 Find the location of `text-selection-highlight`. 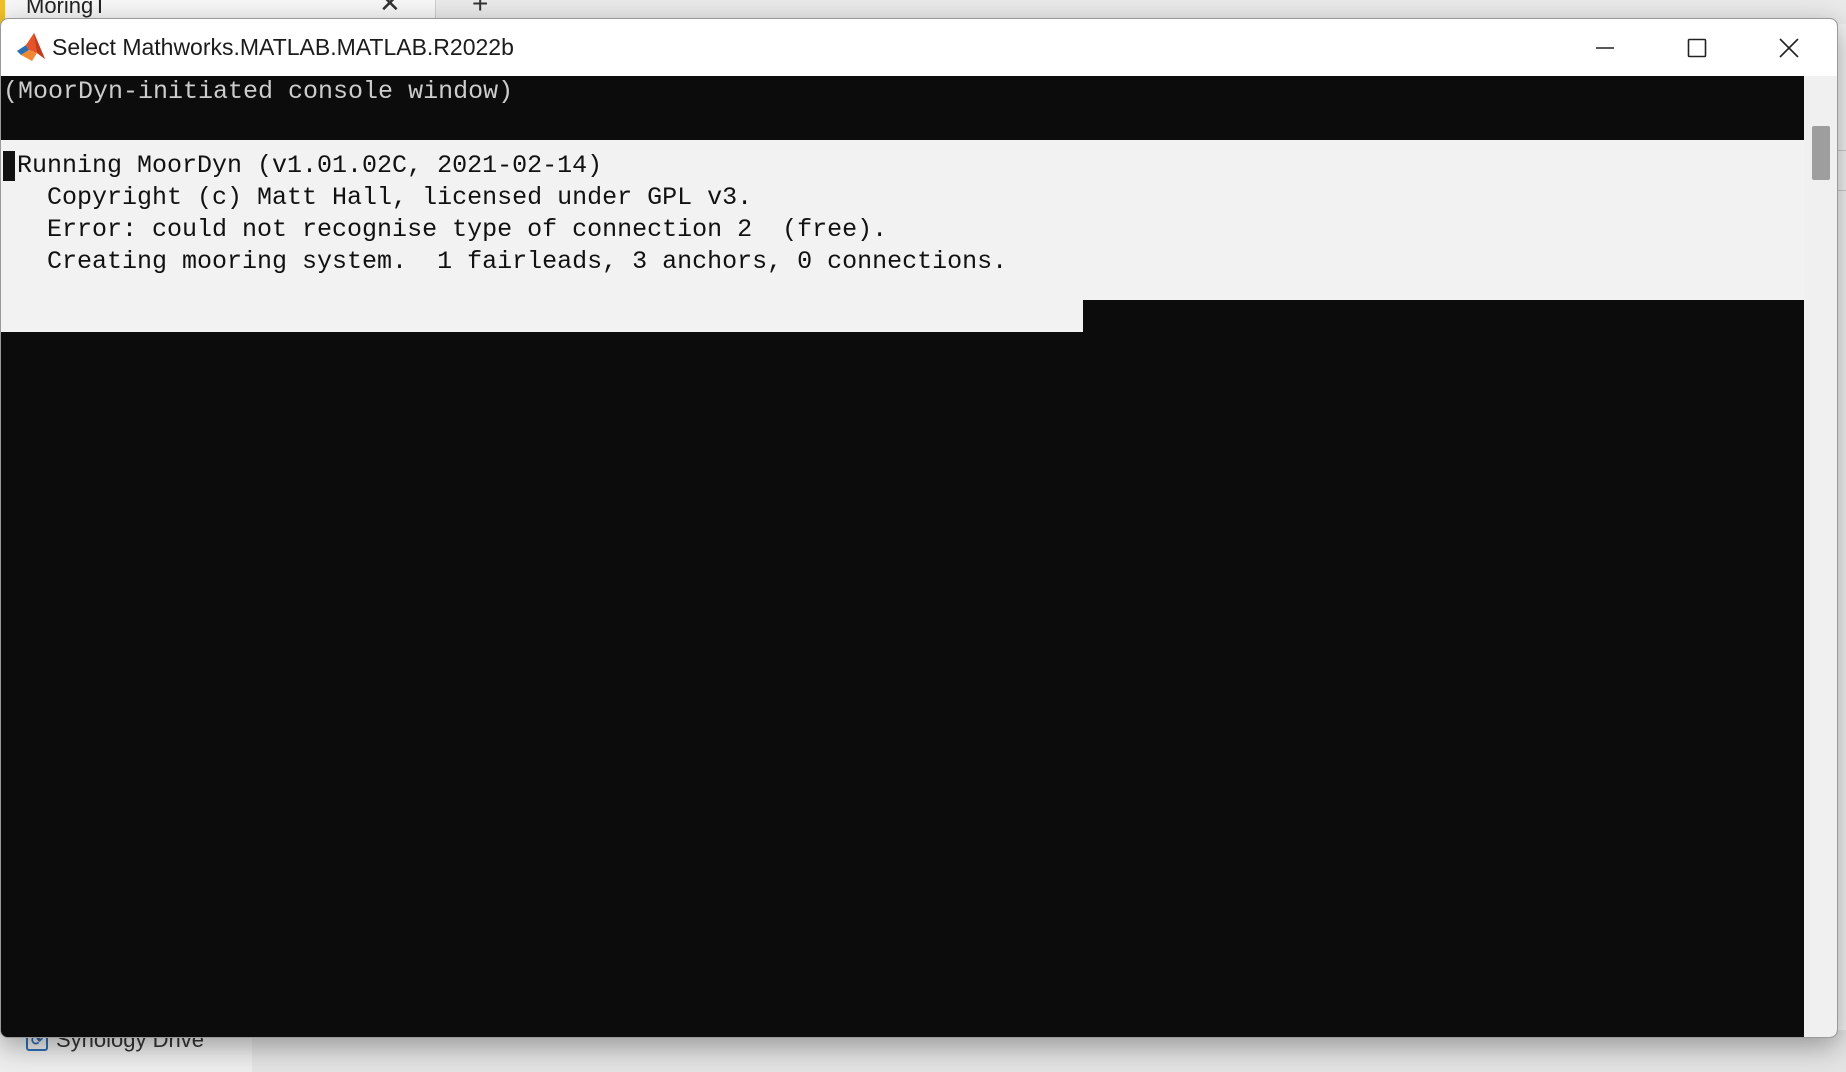

text-selection-highlight is located at coordinates (542, 316).